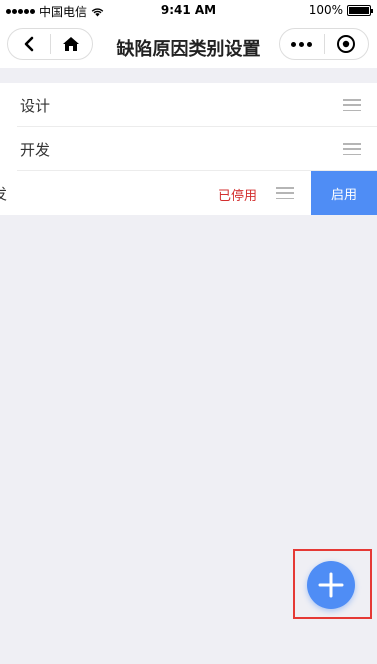 The image size is (377, 664). I want to click on close-mini-program-button, so click(347, 44).